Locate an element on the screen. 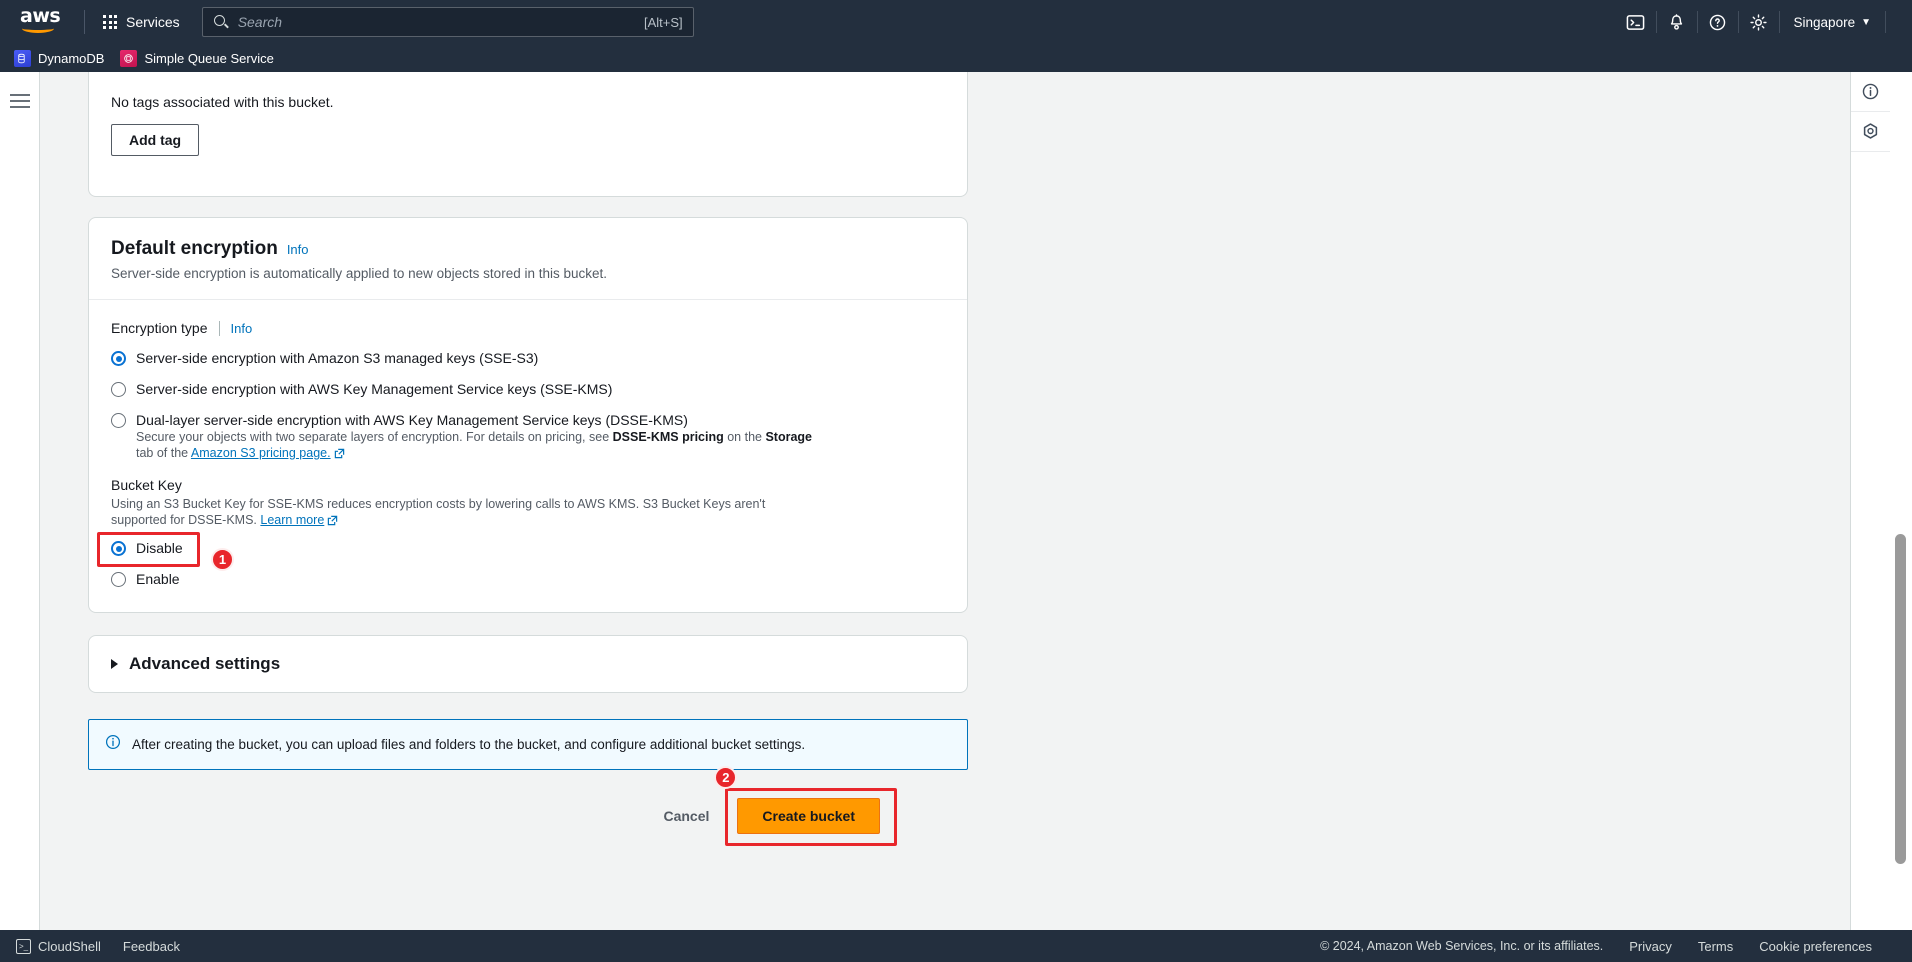 The height and width of the screenshot is (962, 1912). privacy-link: Privacy is located at coordinates (1650, 946).